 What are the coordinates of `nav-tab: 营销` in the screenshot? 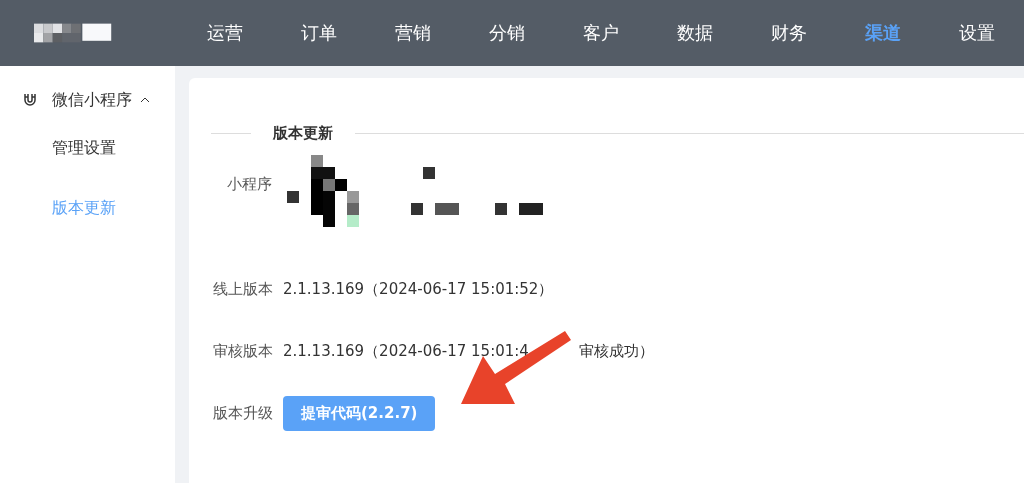 It's located at (413, 33).